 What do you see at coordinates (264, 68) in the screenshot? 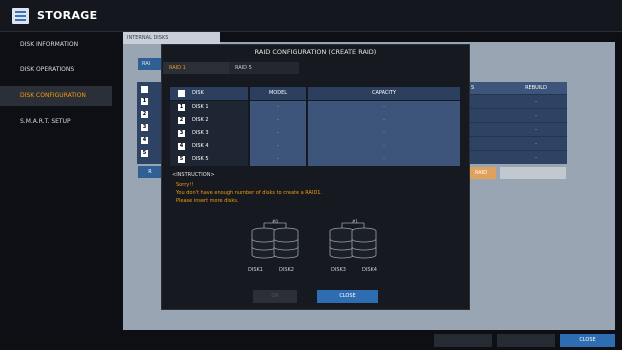
I see `tab-raid5: RAID 5` at bounding box center [264, 68].